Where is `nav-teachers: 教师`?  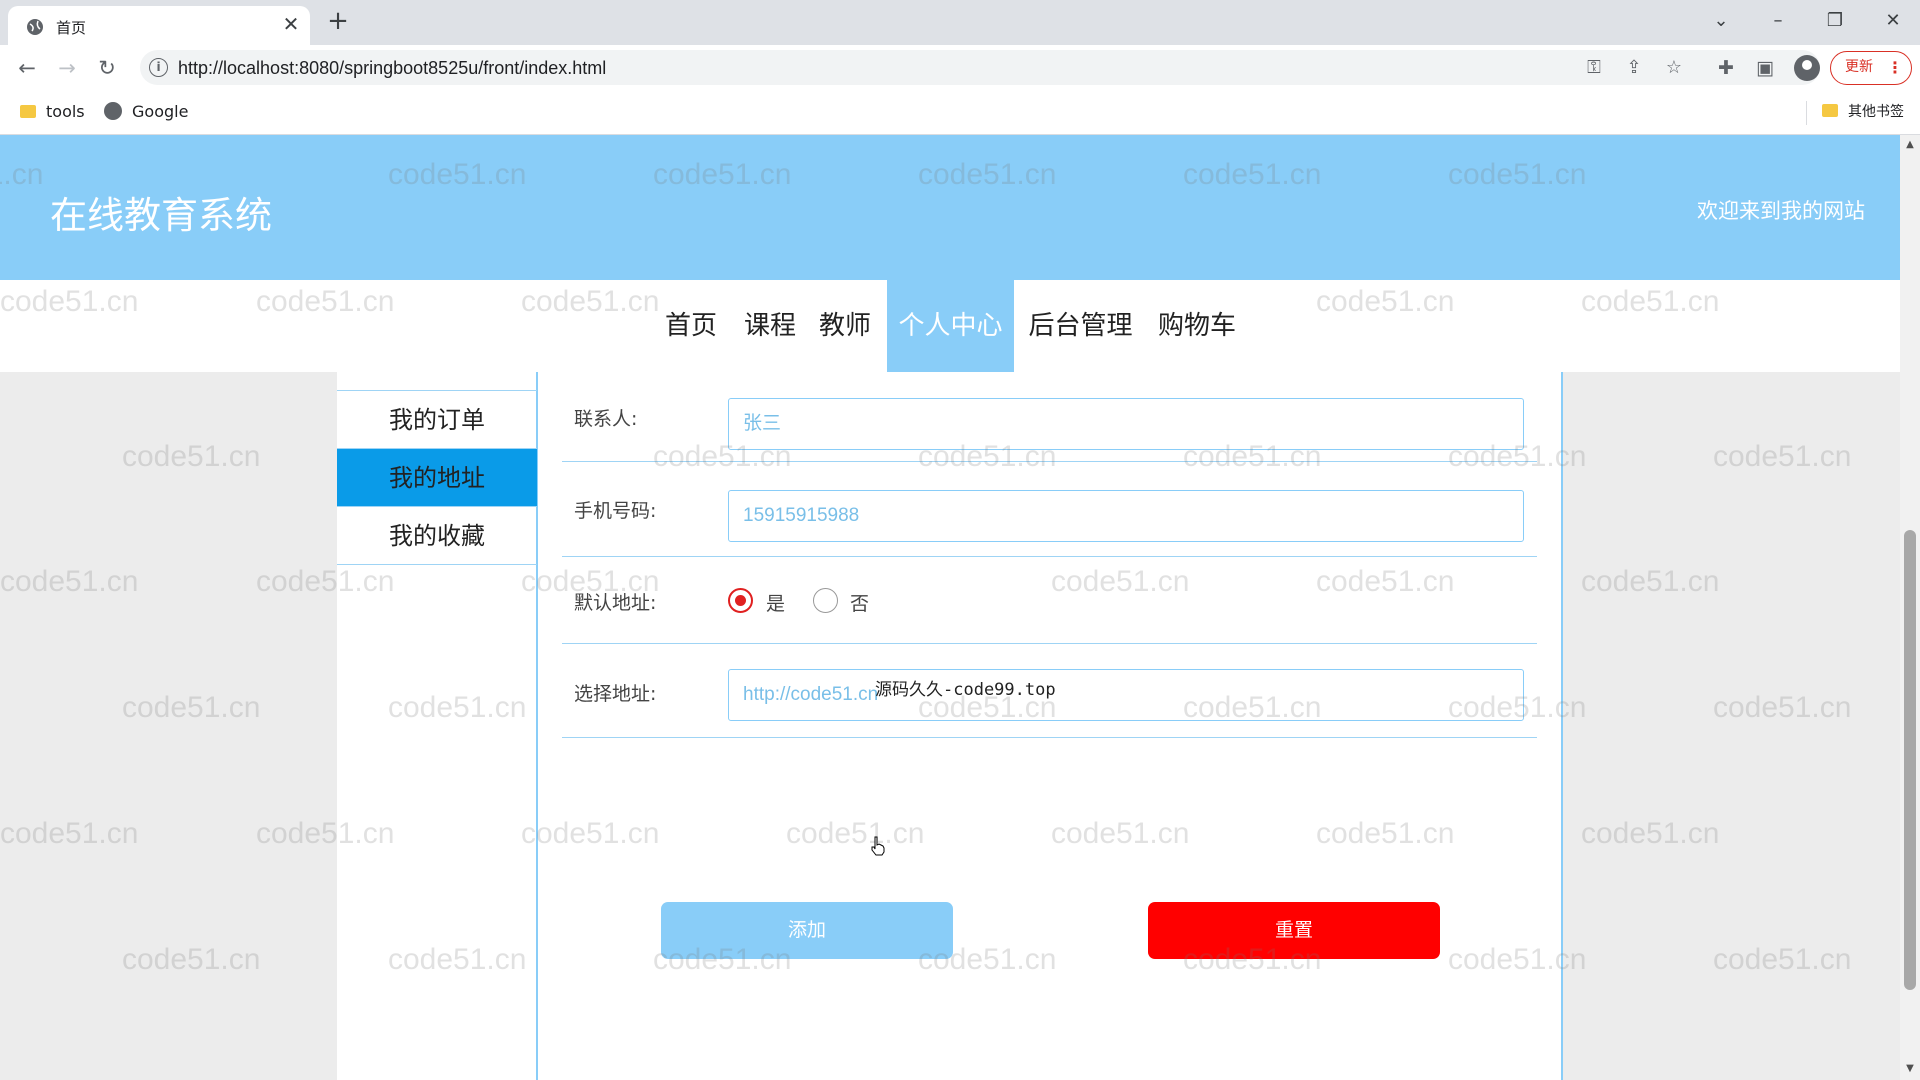 nav-teachers: 教师 is located at coordinates (845, 326).